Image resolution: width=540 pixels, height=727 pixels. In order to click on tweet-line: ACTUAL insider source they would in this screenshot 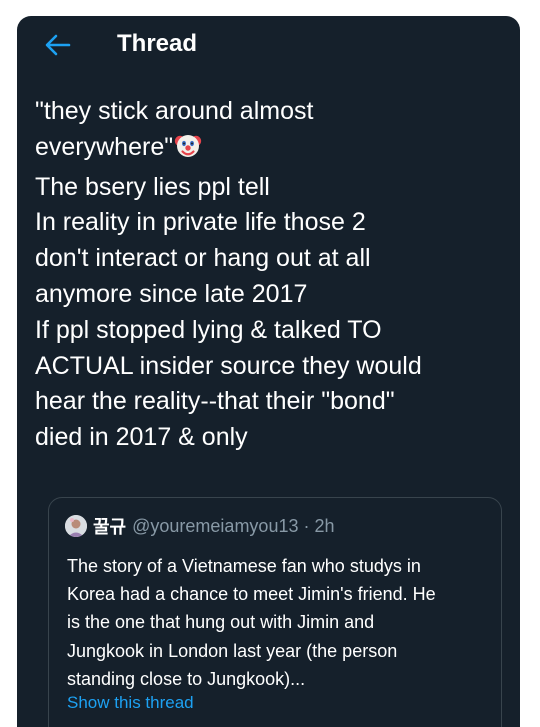, I will do `click(228, 365)`.